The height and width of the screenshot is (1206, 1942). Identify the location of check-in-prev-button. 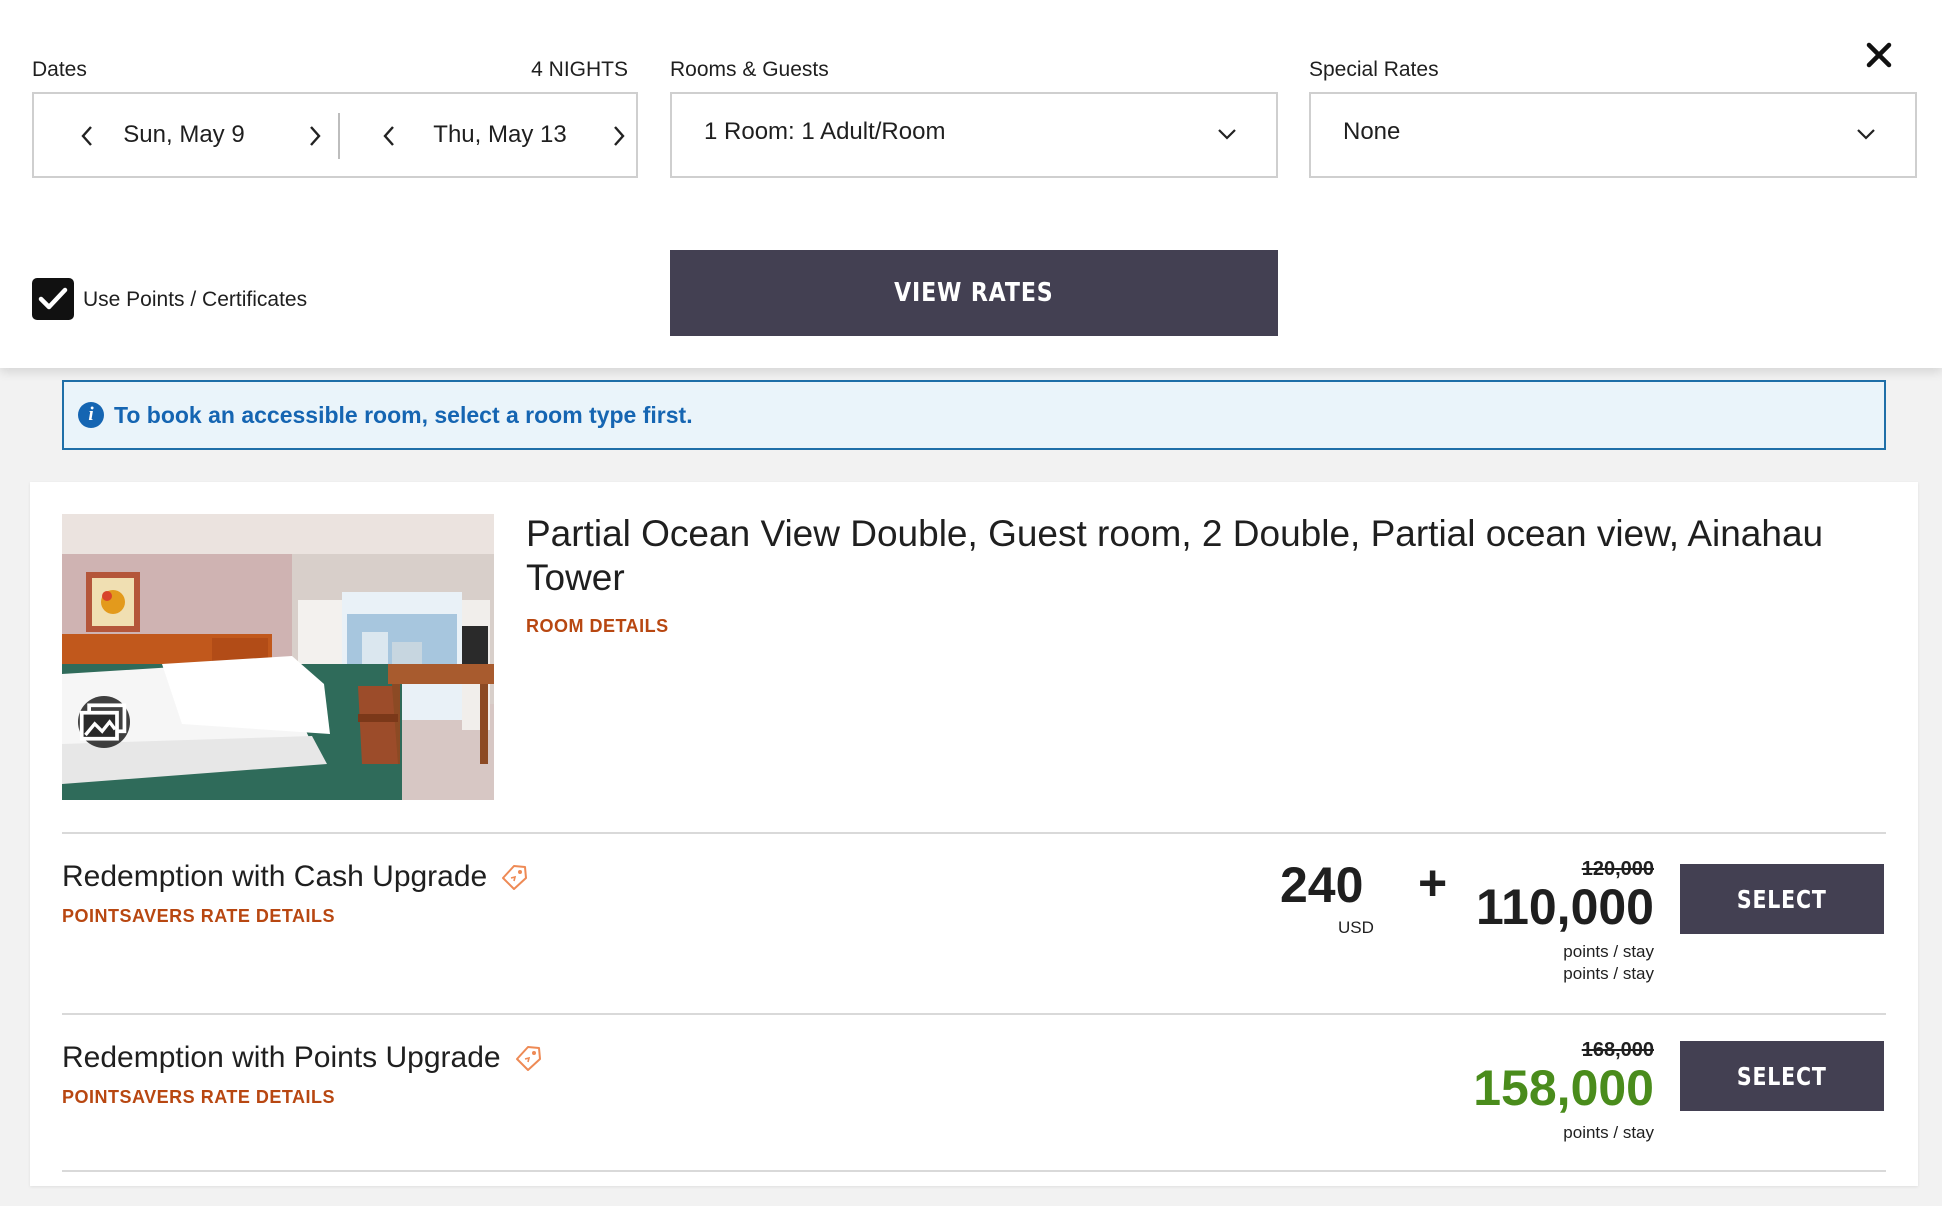
(87, 136).